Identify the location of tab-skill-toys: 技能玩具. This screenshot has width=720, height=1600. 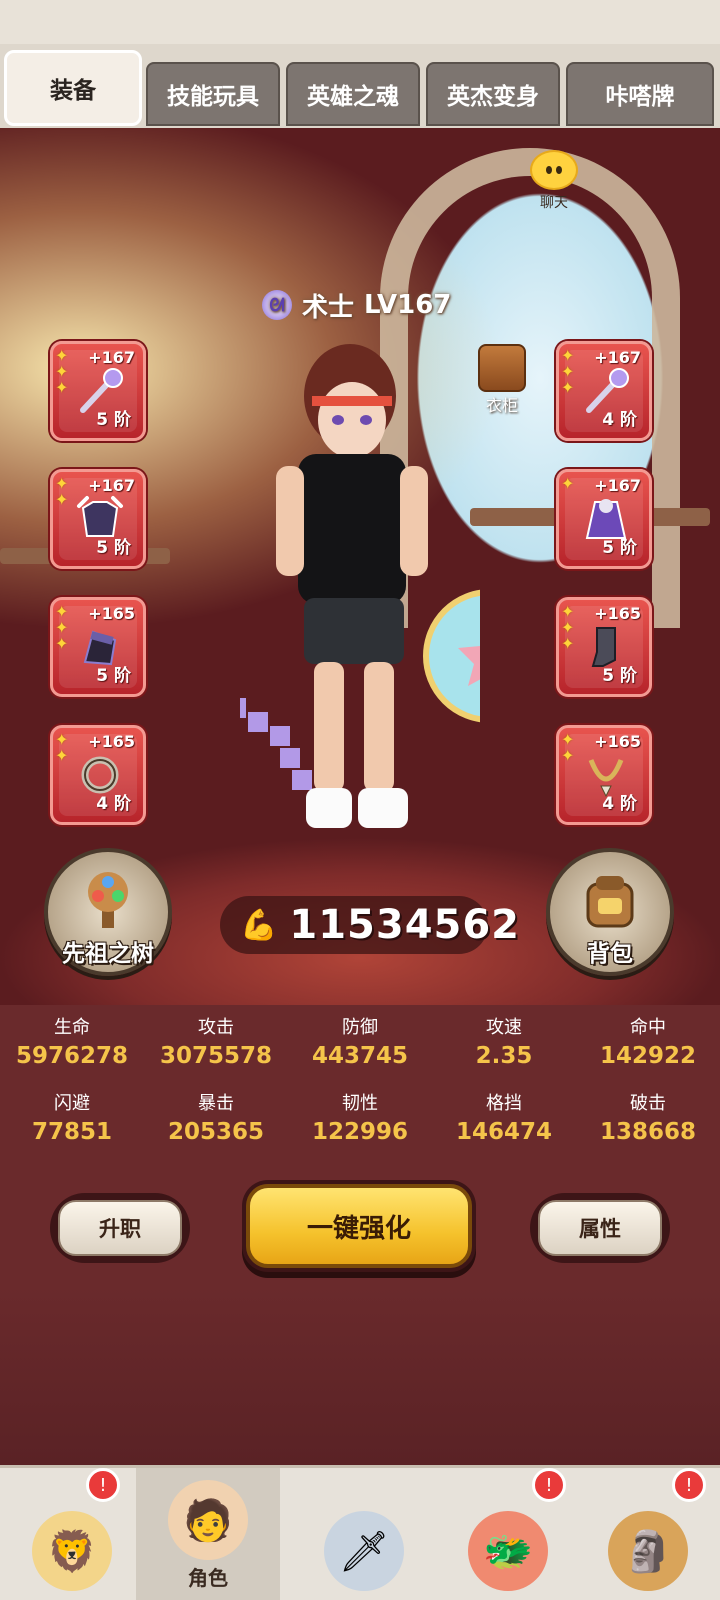
(213, 94).